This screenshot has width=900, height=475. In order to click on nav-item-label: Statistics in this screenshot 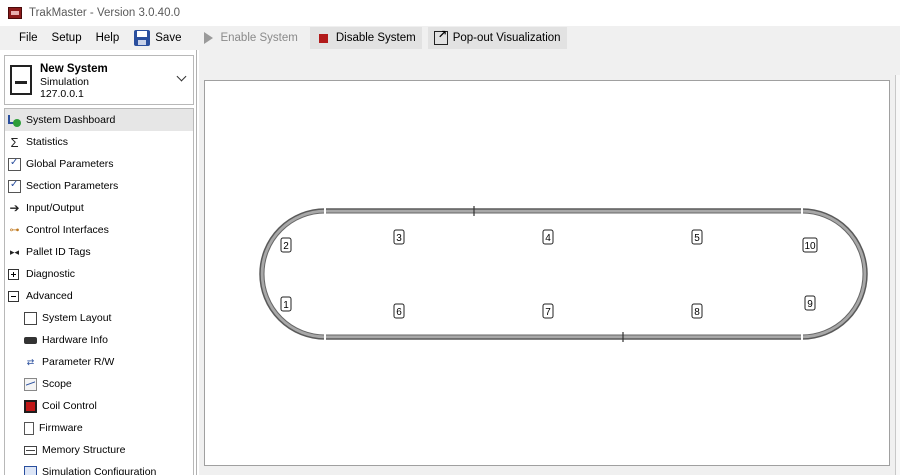, I will do `click(47, 142)`.